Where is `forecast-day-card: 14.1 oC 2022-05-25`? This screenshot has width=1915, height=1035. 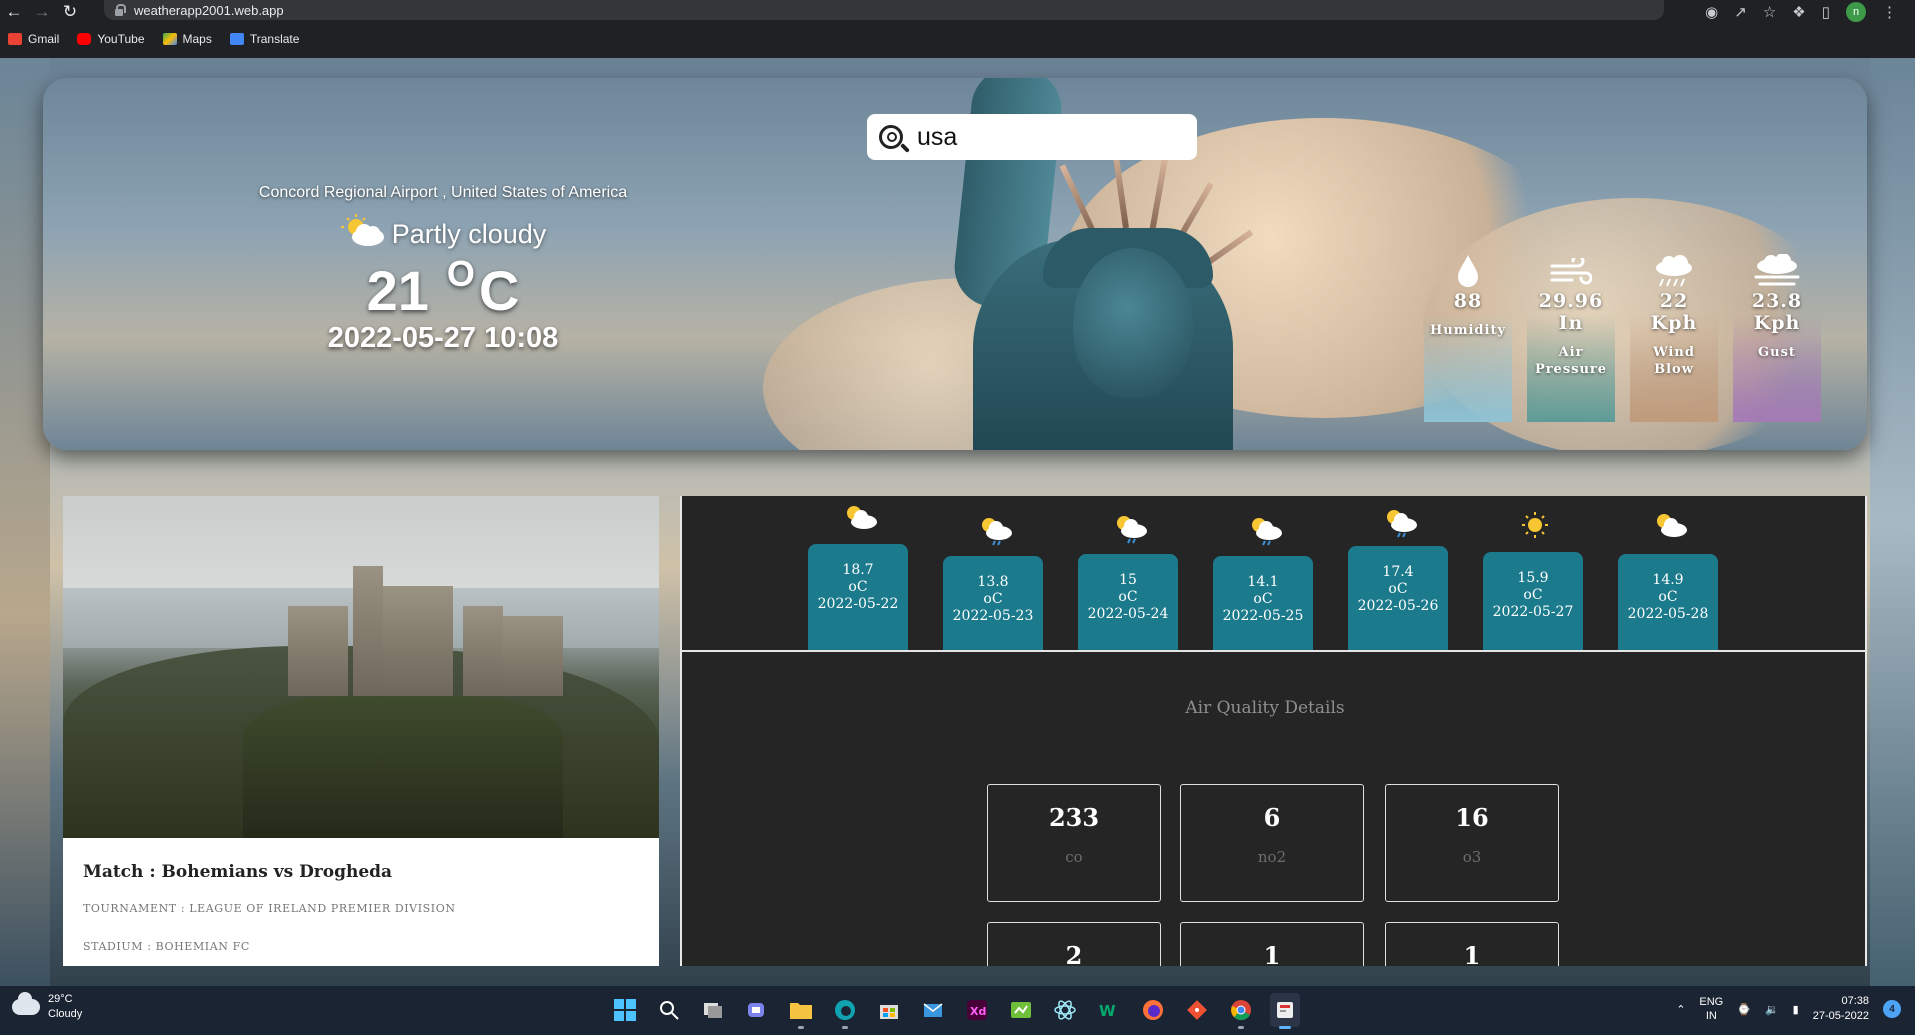 forecast-day-card: 14.1 oC 2022-05-25 is located at coordinates (1263, 603).